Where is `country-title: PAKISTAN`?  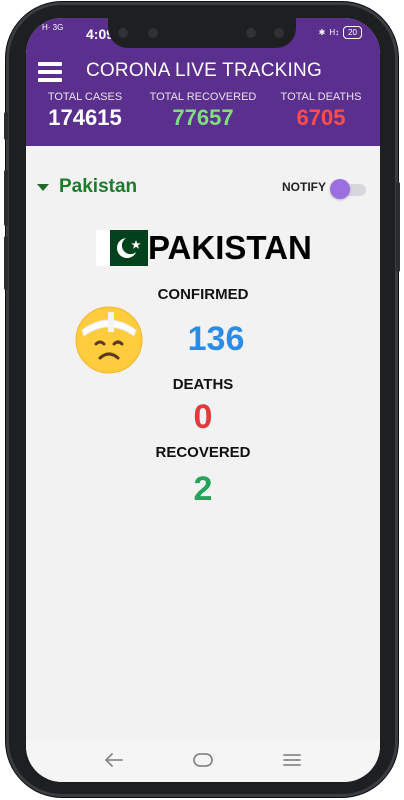 country-title: PAKISTAN is located at coordinates (230, 247).